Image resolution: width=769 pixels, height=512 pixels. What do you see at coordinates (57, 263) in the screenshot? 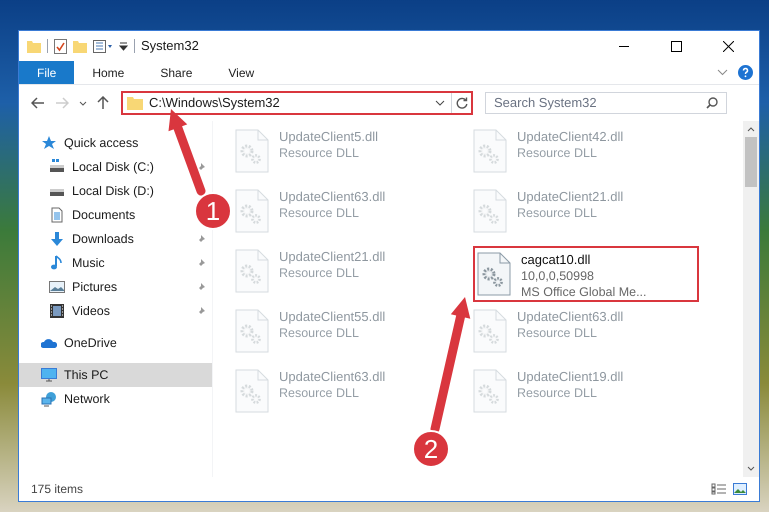
I see `music-note-icon` at bounding box center [57, 263].